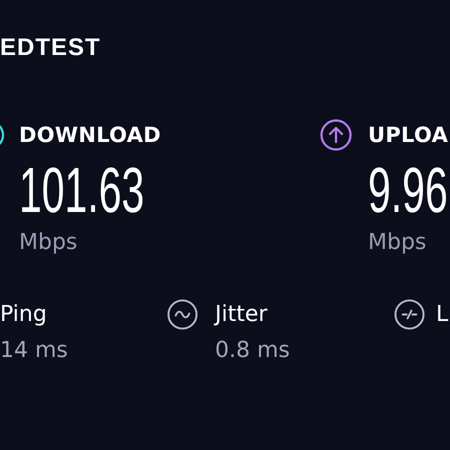 The width and height of the screenshot is (450, 450). What do you see at coordinates (409, 314) in the screenshot?
I see `latency-icon` at bounding box center [409, 314].